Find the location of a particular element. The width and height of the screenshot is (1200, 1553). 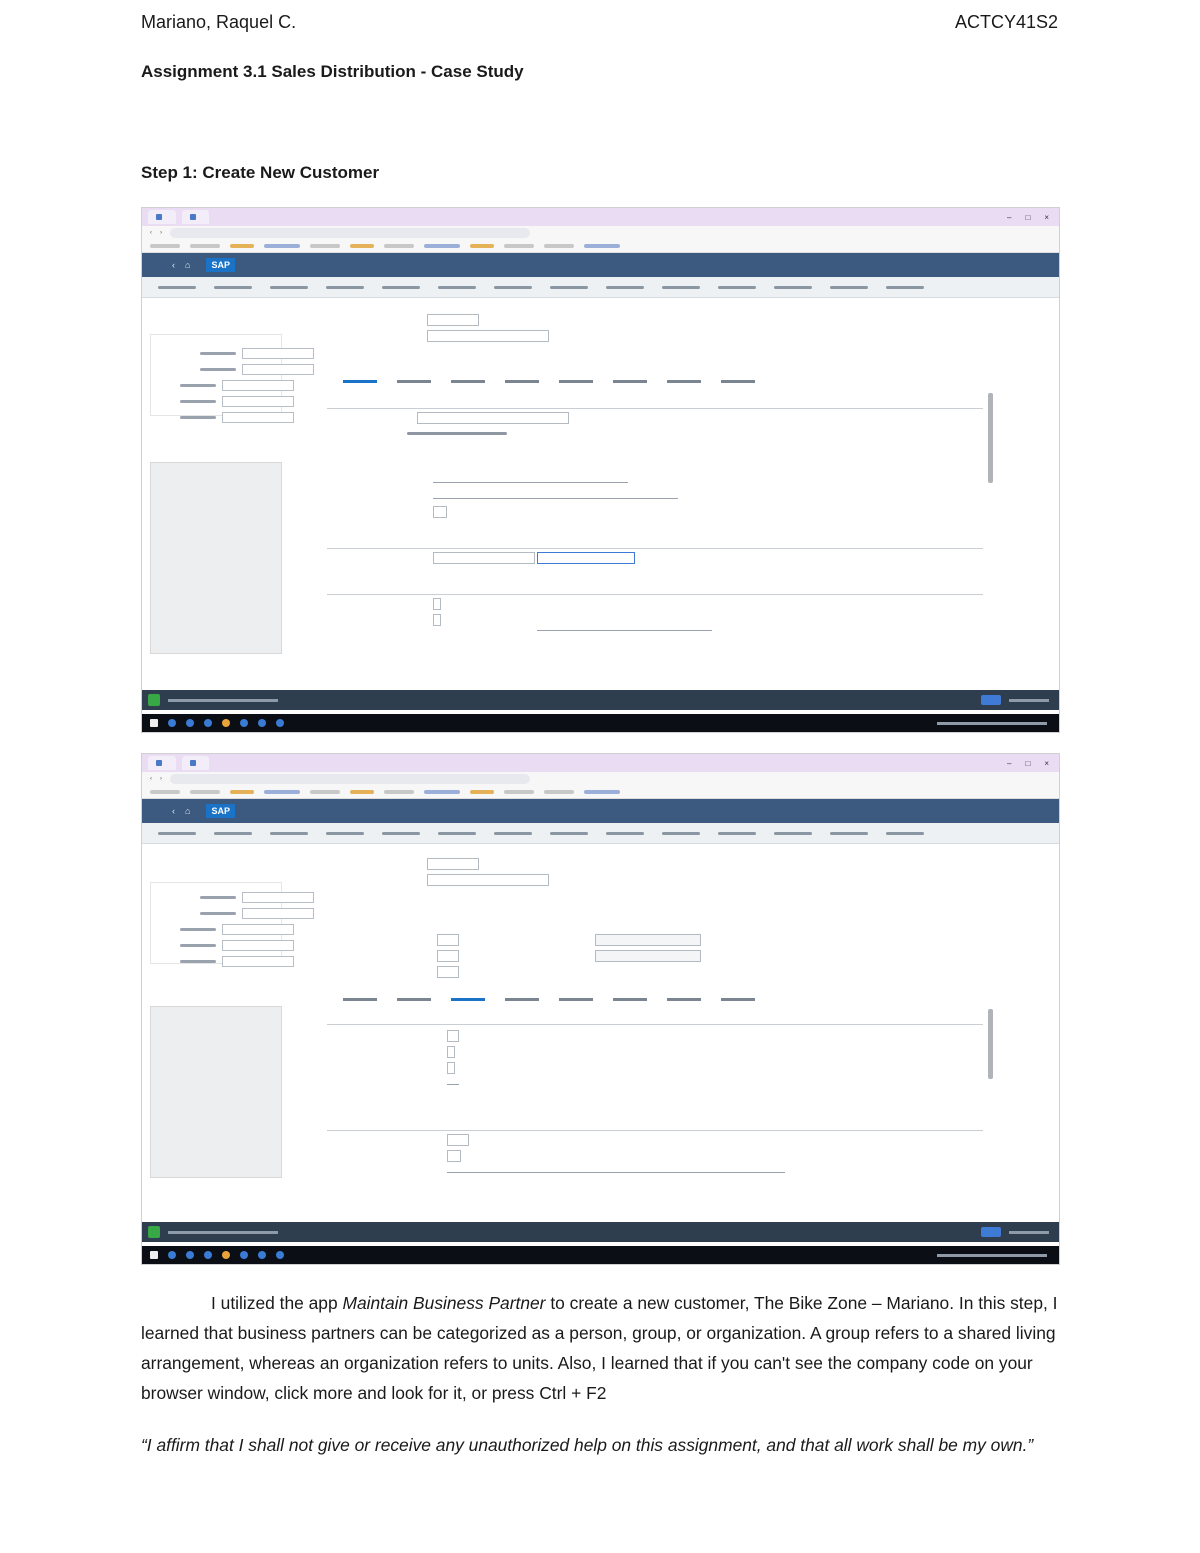

distr-channel-input is located at coordinates (448, 956).